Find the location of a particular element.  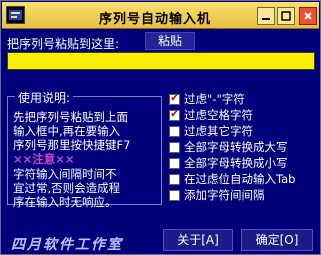

option-filter-dash: ✔ 过虑"-"字符 is located at coordinates (207, 99).